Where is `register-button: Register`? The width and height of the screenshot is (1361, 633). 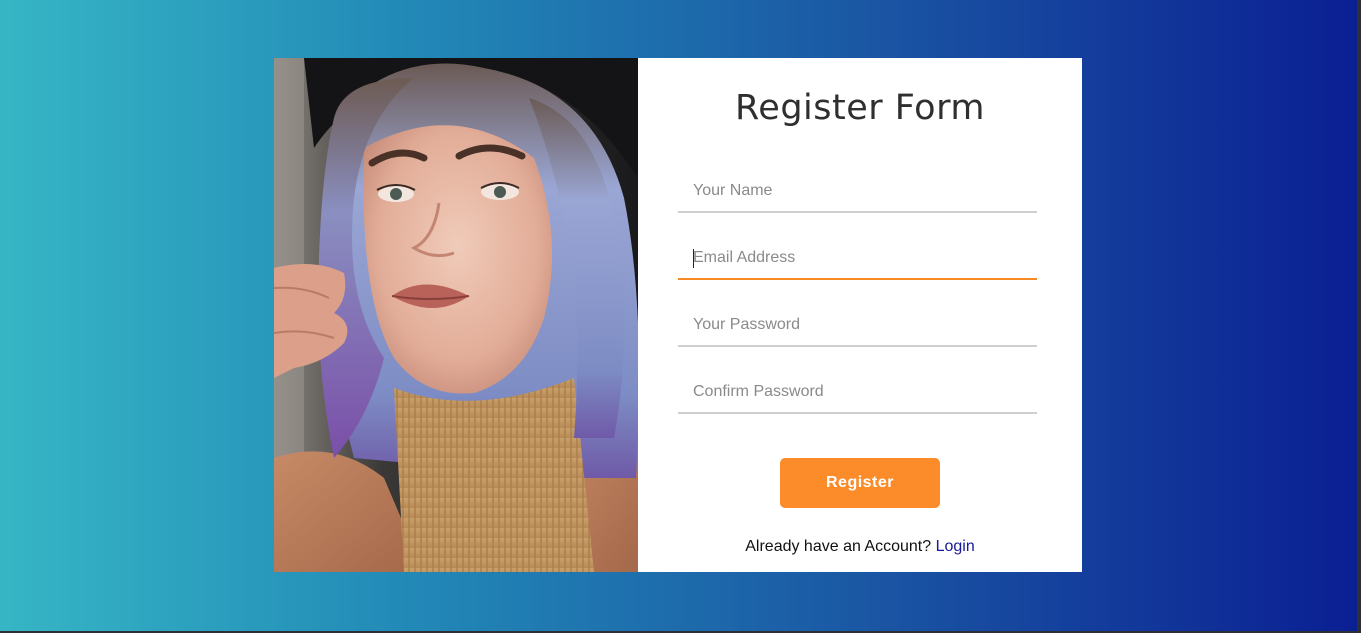 register-button: Register is located at coordinates (860, 483).